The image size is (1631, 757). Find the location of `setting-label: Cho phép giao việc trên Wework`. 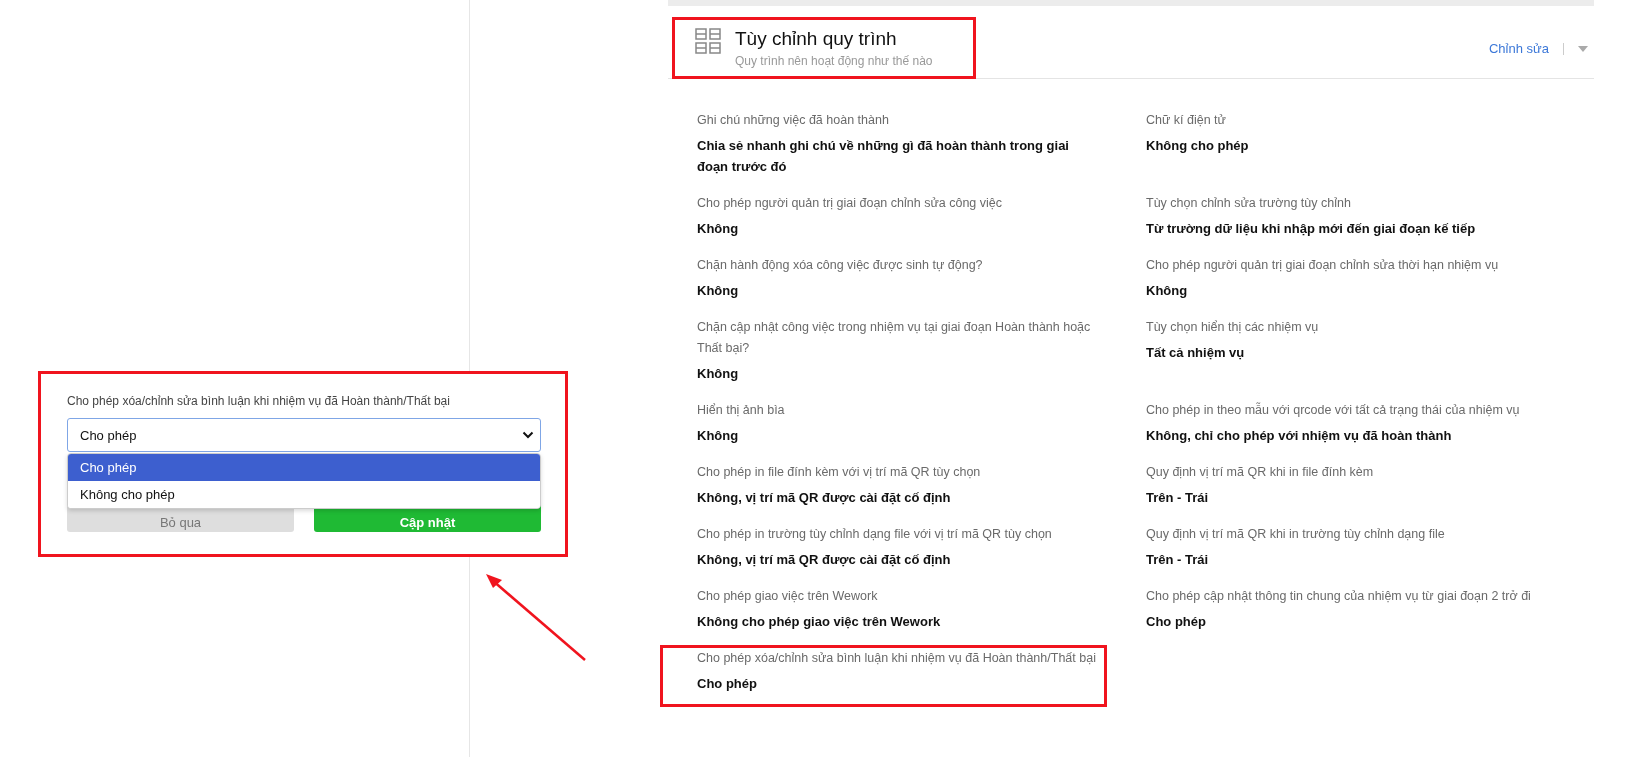

setting-label: Cho phép giao việc trên Wework is located at coordinates (788, 596).